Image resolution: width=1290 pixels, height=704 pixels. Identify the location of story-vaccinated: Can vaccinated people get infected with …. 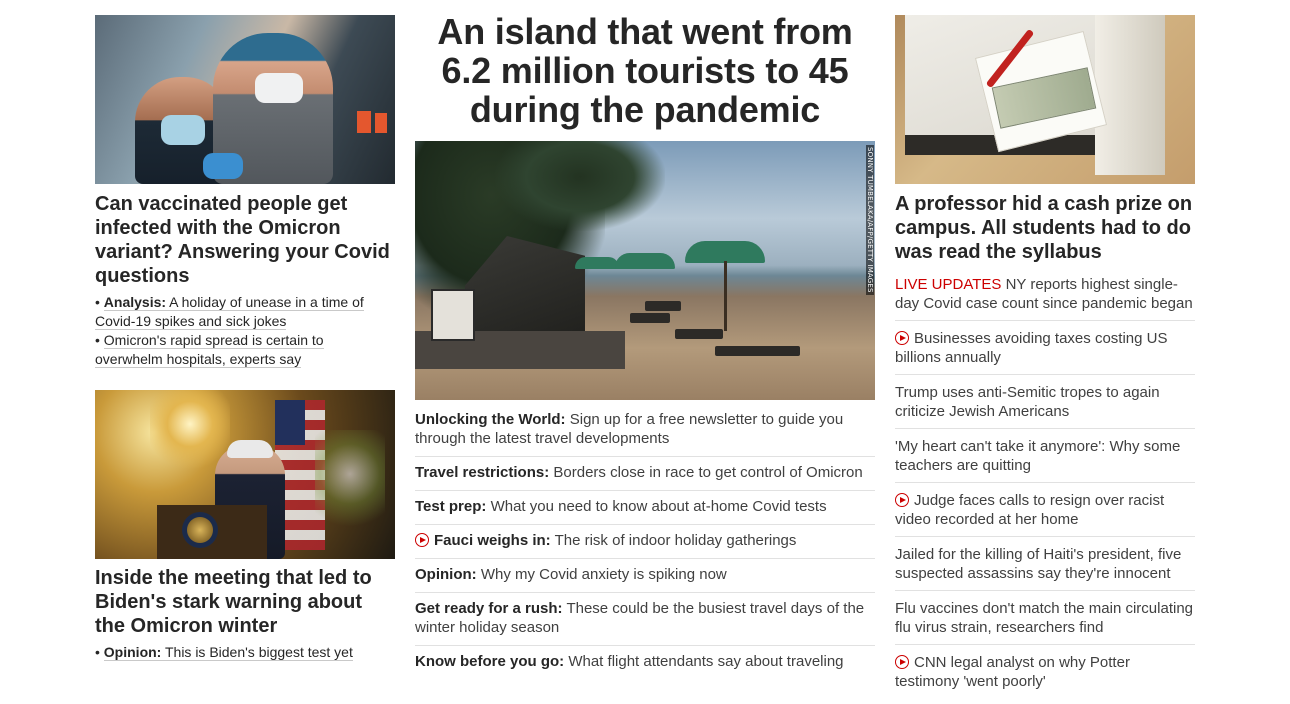
(245, 192).